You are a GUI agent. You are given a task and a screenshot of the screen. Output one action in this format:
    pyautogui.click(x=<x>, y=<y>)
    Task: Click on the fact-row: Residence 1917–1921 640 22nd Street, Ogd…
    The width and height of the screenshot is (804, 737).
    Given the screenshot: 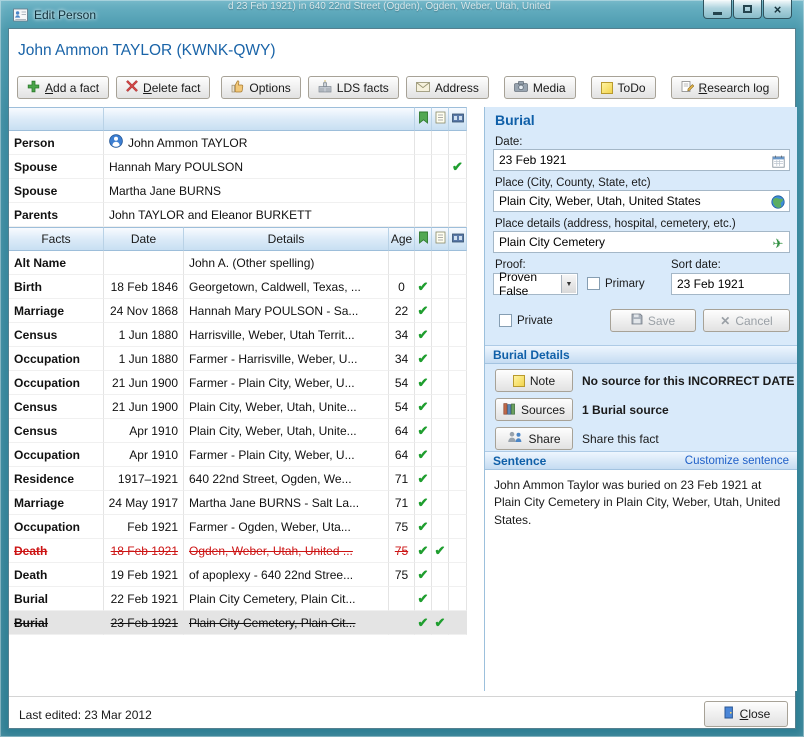 What is the action you would take?
    pyautogui.click(x=238, y=479)
    